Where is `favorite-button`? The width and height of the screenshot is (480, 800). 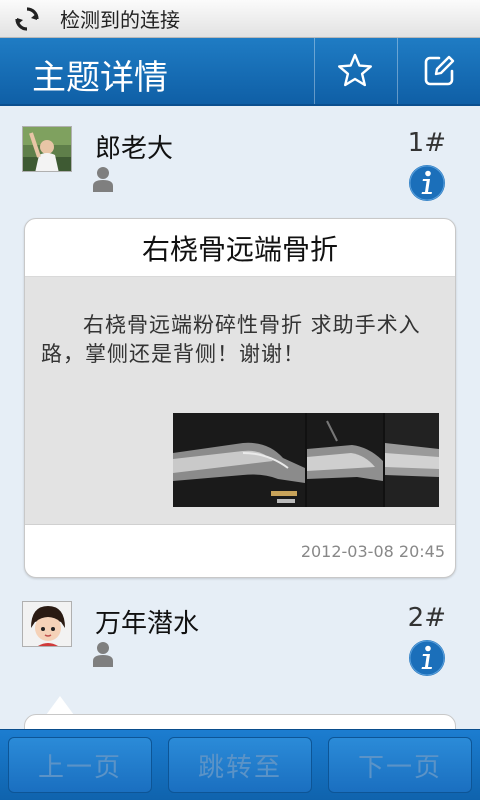 favorite-button is located at coordinates (355, 71).